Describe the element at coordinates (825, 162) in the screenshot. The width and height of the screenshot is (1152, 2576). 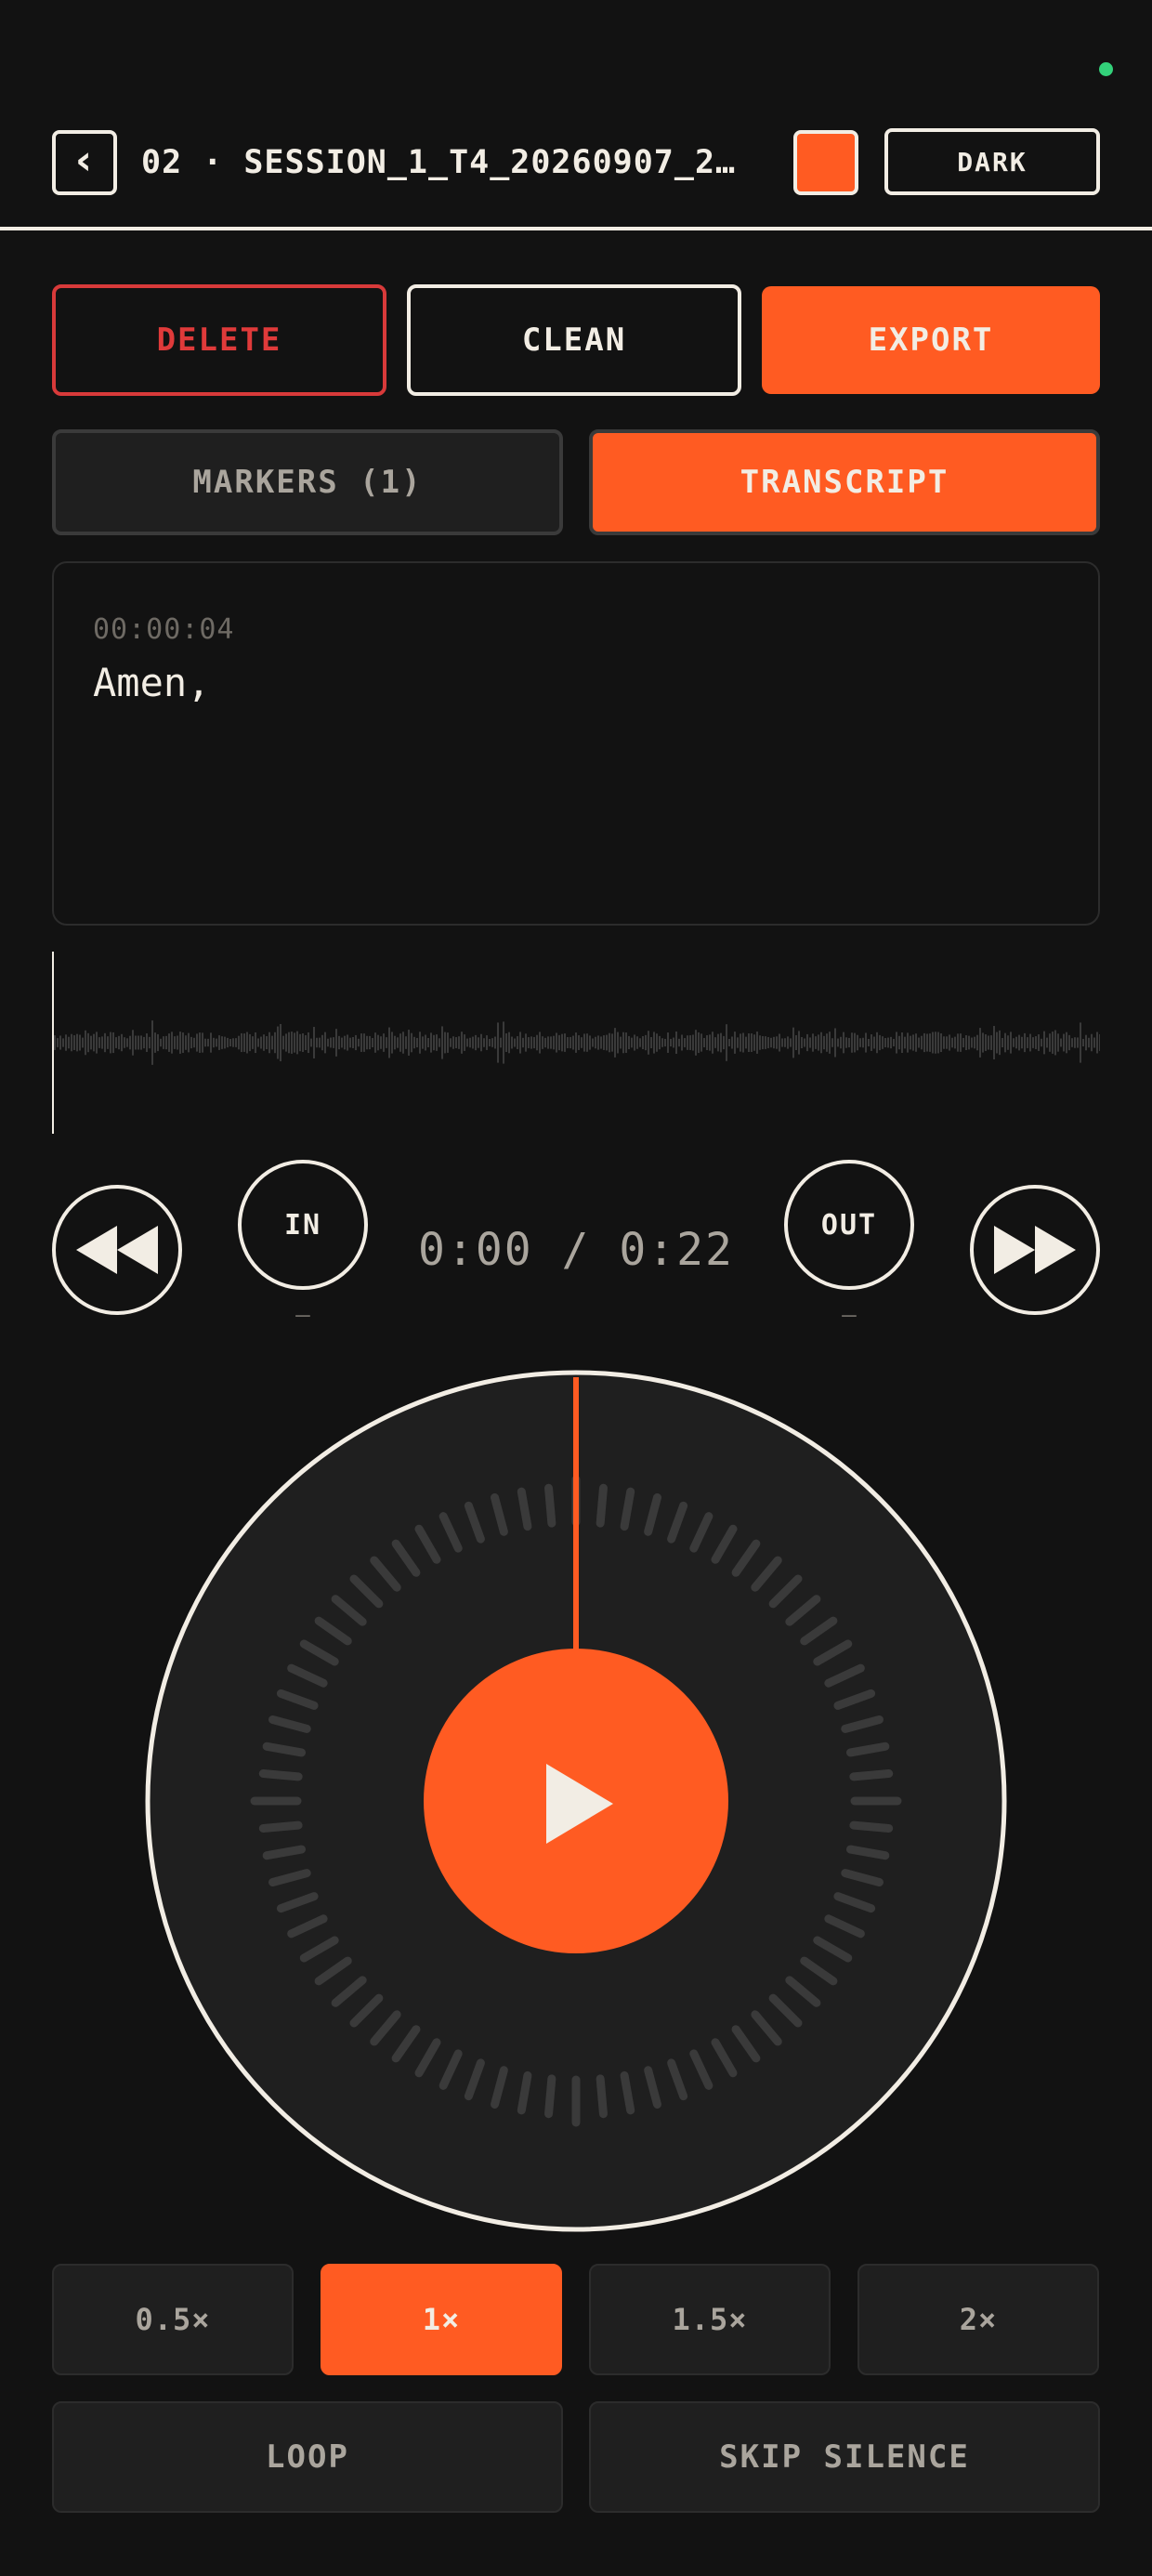
I see `color-swatch-button` at that location.